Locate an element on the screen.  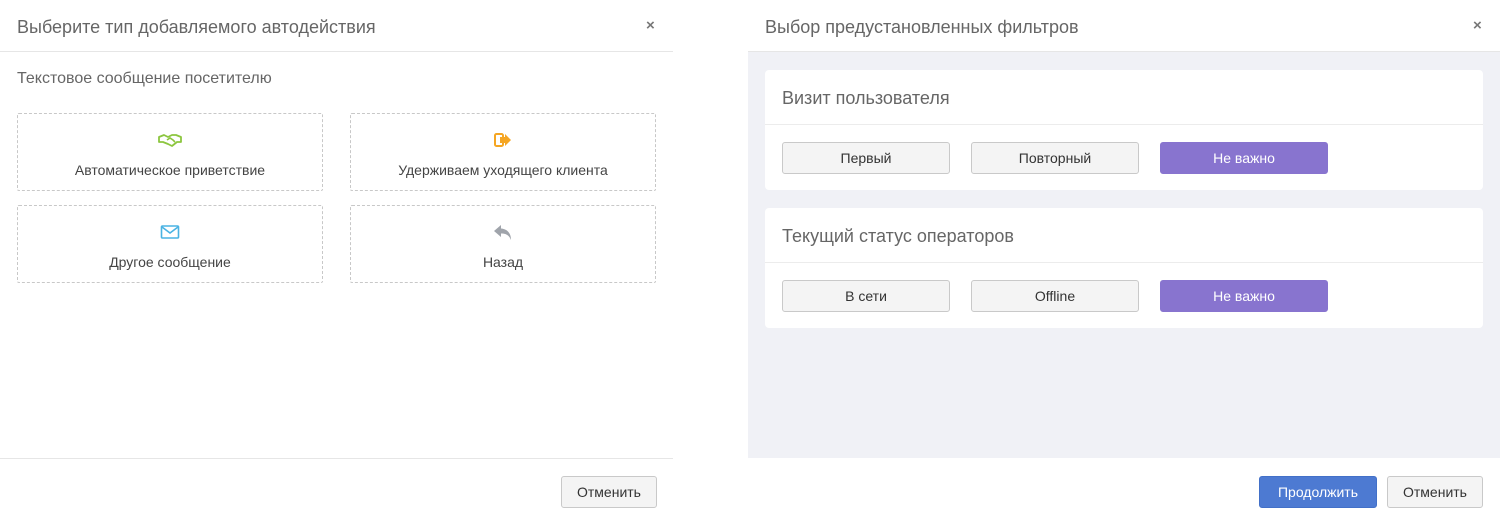
visit-repeat-button: Повторный is located at coordinates (1055, 158).